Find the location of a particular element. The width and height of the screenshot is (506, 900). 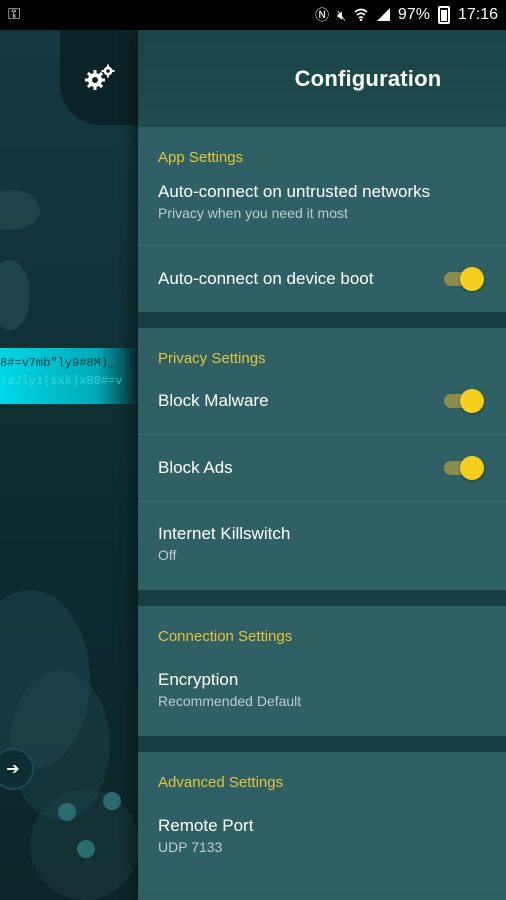

key-icon: ⚿ is located at coordinates (14, 14).